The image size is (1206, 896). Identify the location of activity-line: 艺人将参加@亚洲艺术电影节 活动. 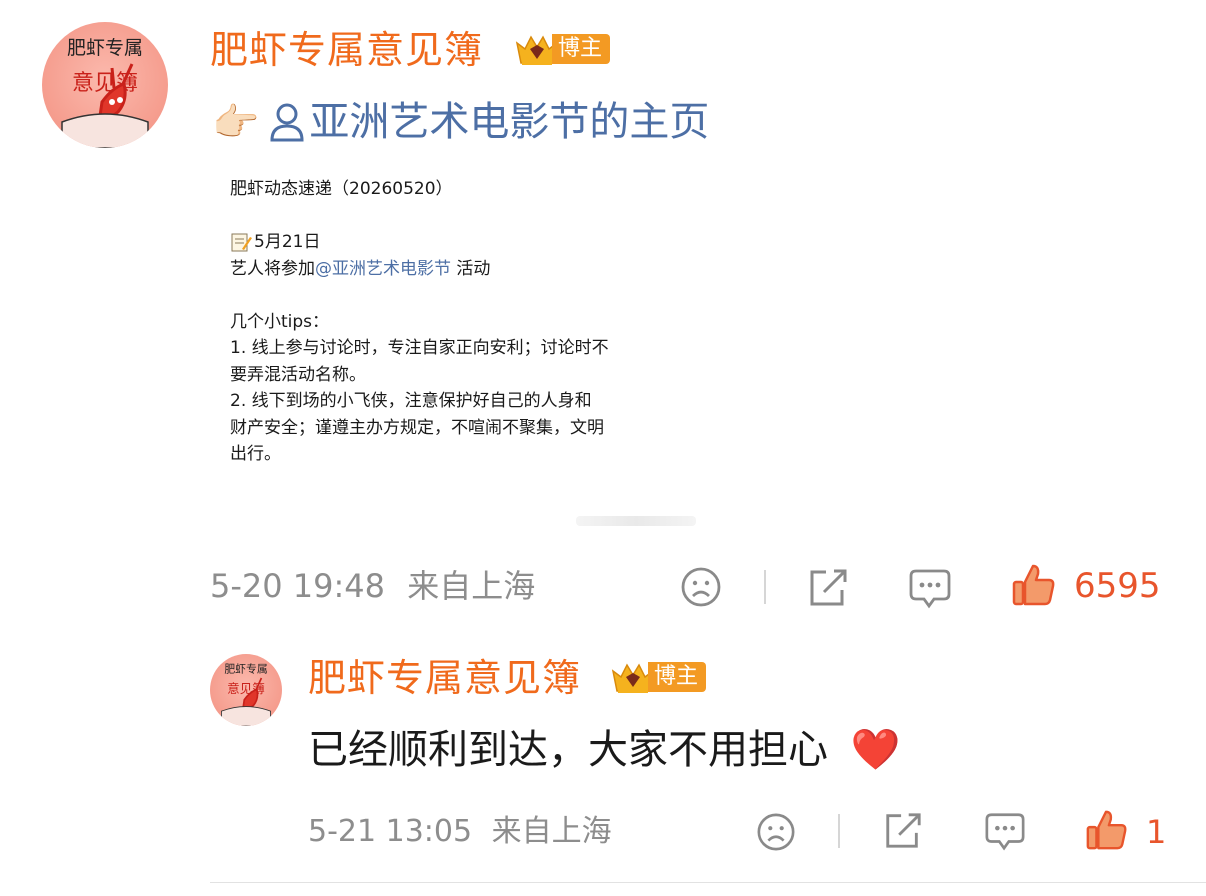
(360, 268).